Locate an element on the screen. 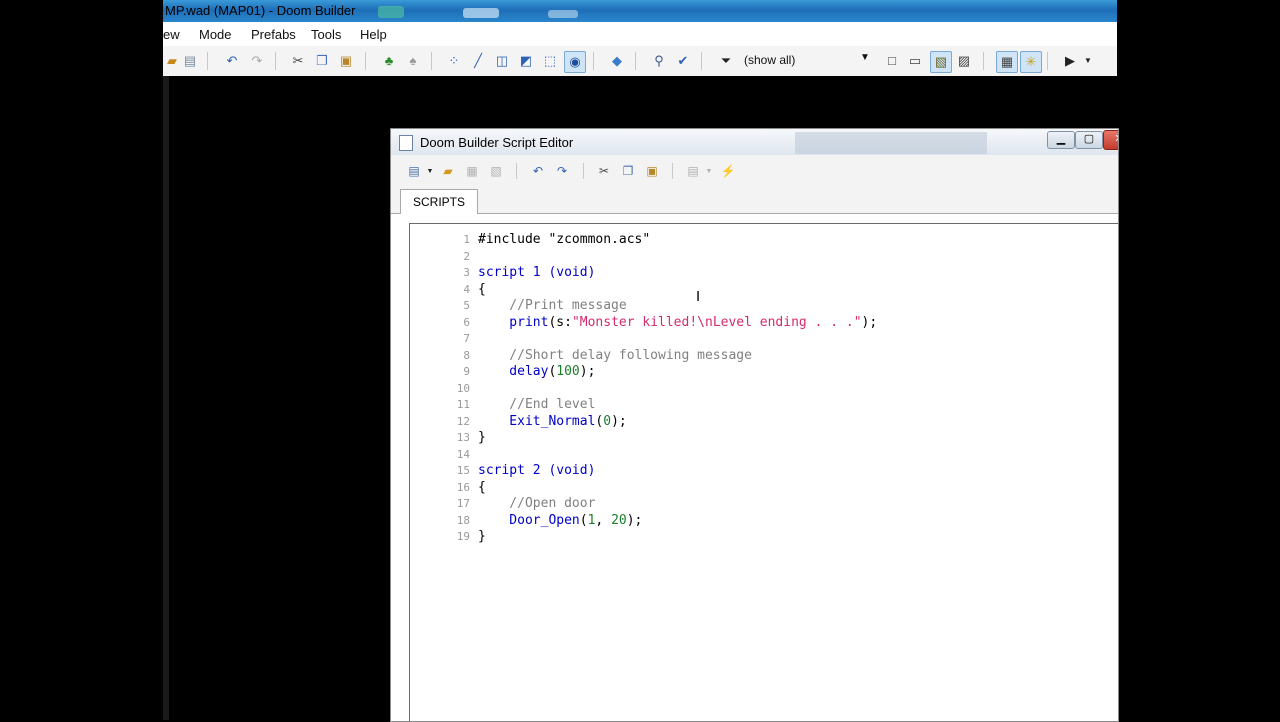 The height and width of the screenshot is (722, 1280). monster-icon: ♠ is located at coordinates (413, 61).